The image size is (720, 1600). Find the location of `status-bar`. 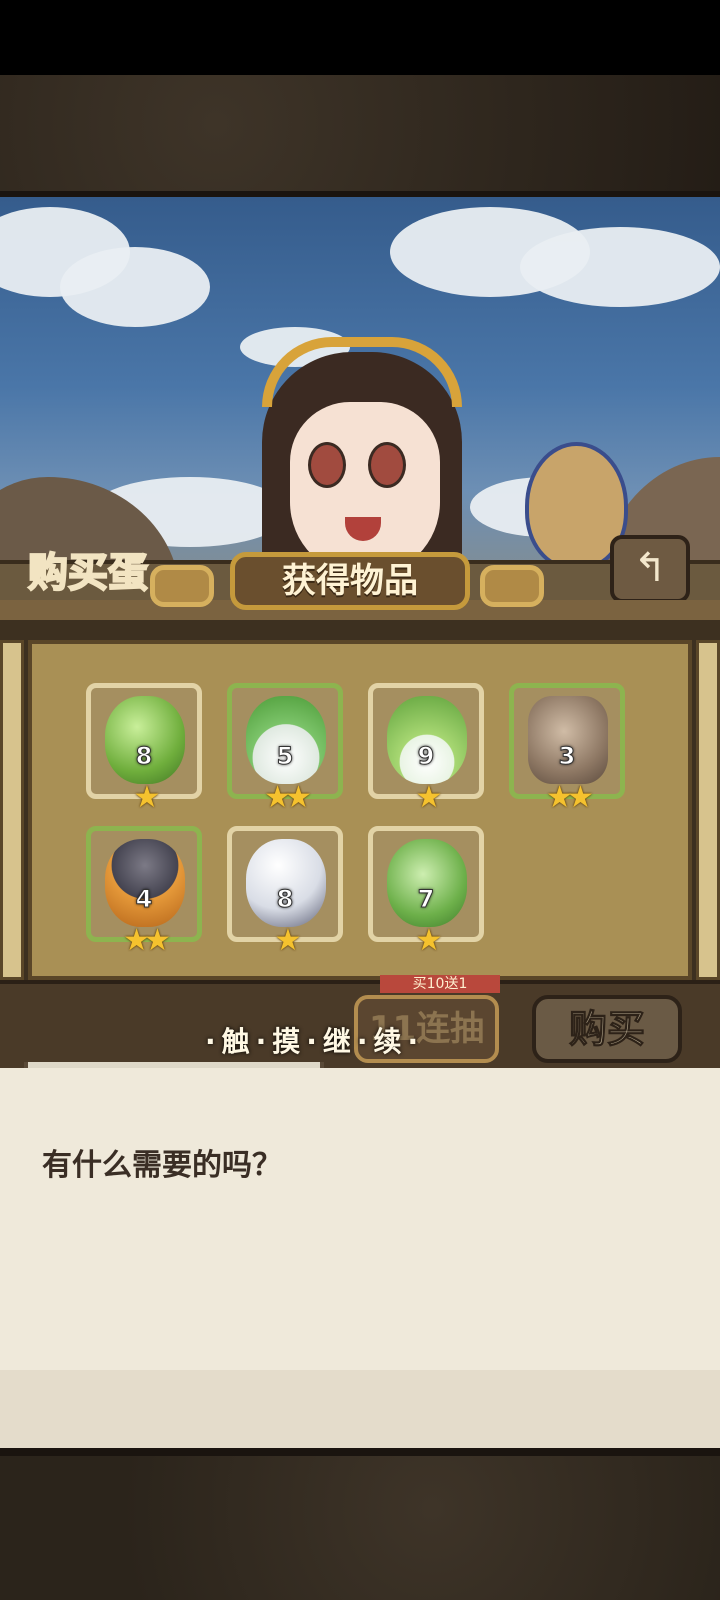

status-bar is located at coordinates (360, 37).